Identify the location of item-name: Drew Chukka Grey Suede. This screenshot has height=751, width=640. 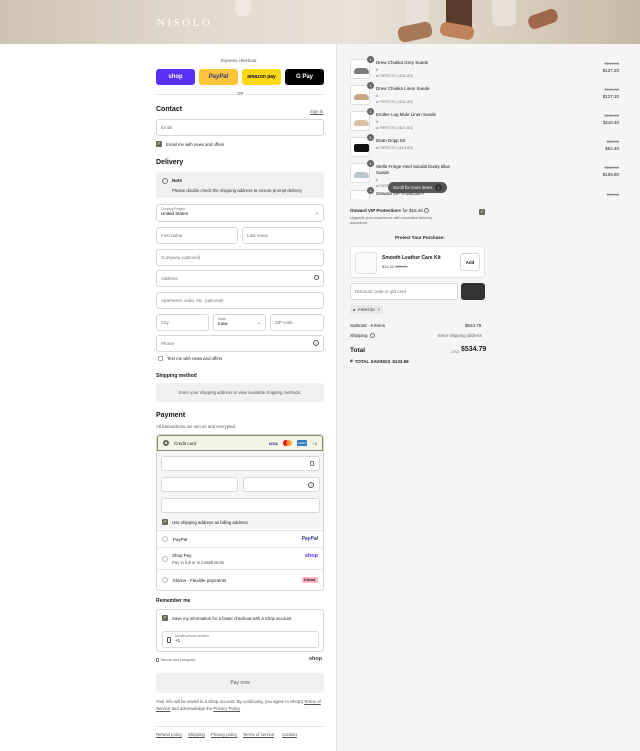
(402, 62).